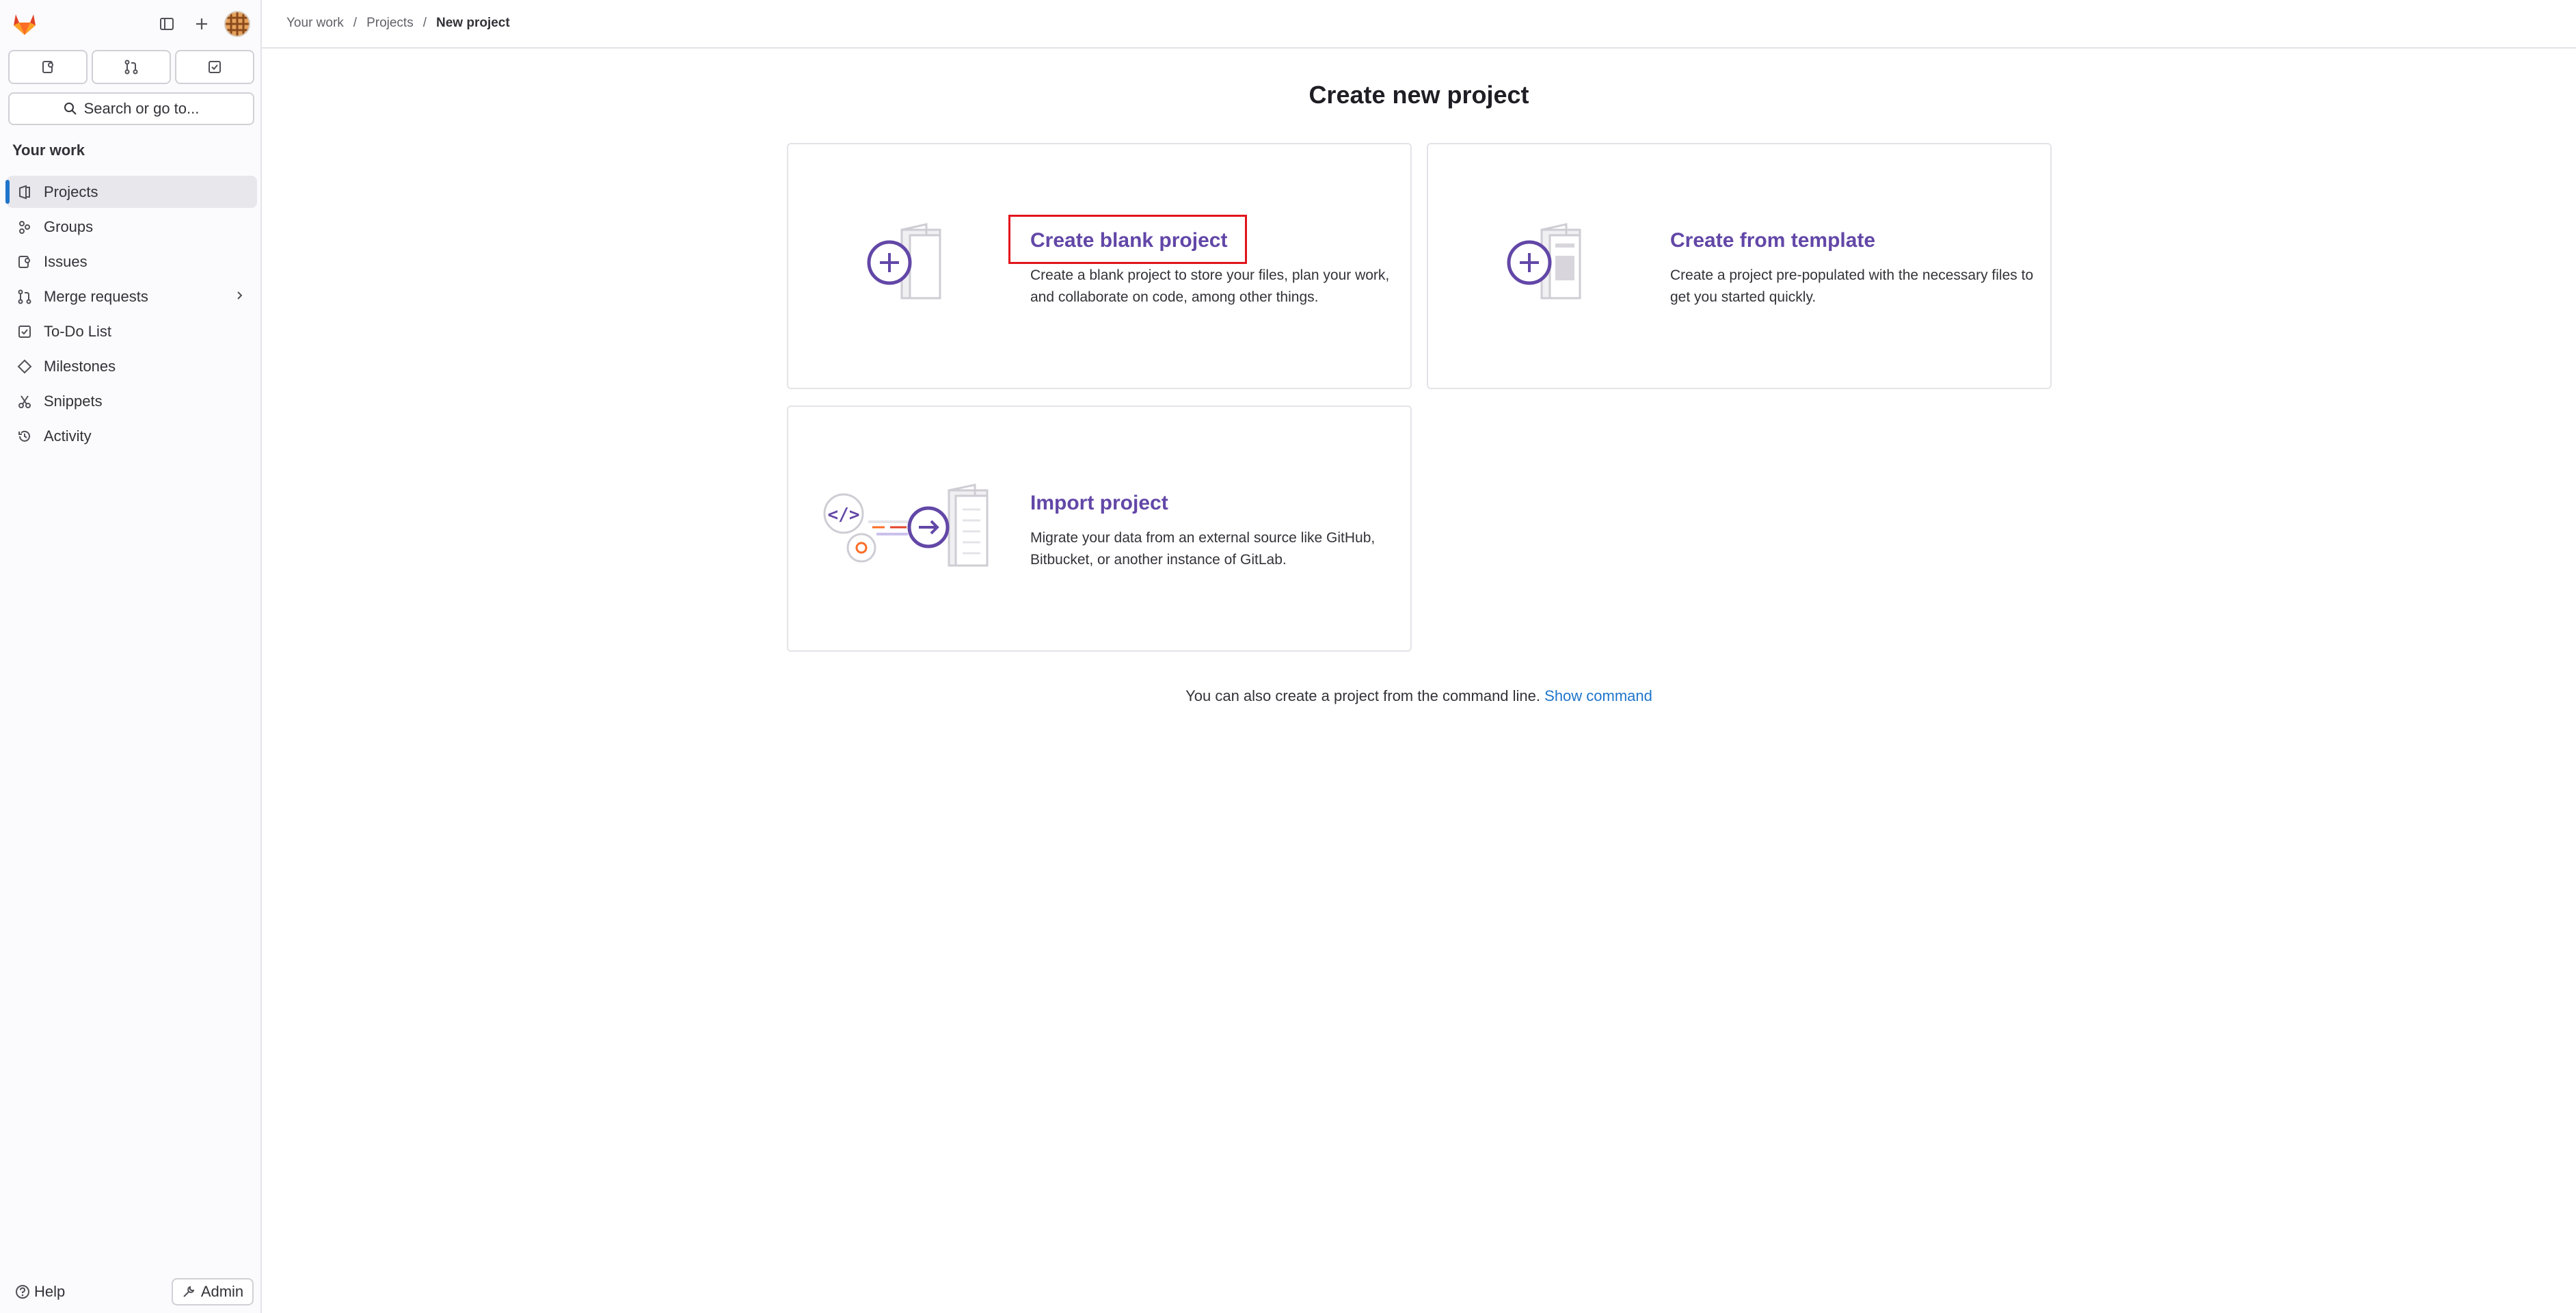 The height and width of the screenshot is (1313, 2576). I want to click on todo-button, so click(214, 67).